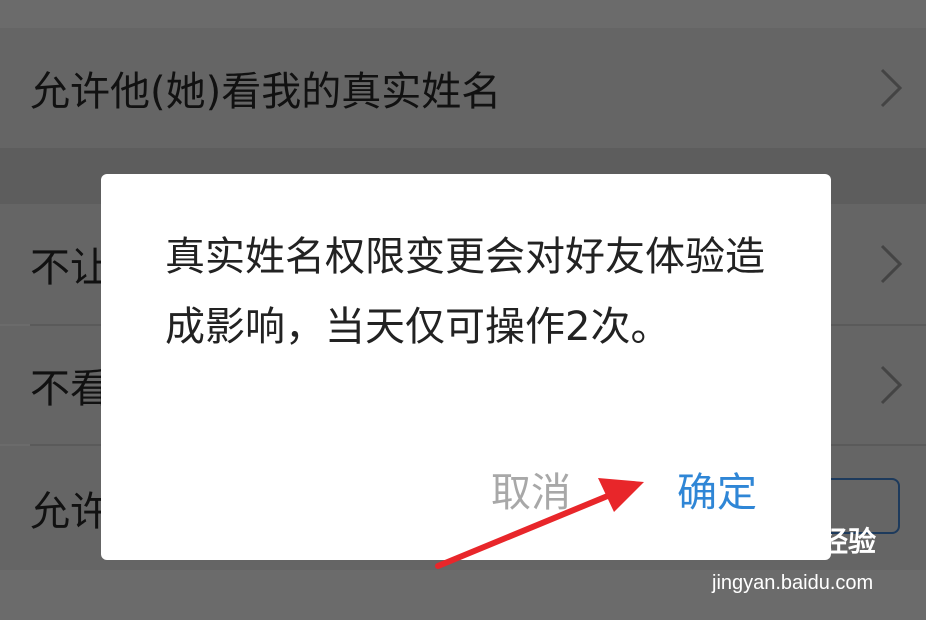 The image size is (926, 620). What do you see at coordinates (812, 561) in the screenshot?
I see `baidu-jingyan-watermark: Baidu 经验 jingyan.baidu.com` at bounding box center [812, 561].